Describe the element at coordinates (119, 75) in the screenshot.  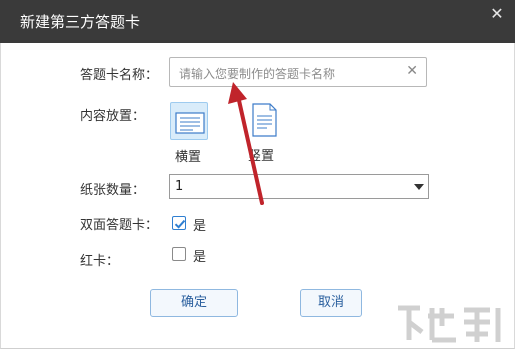
I see `name-label: 答题卡名称：` at that location.